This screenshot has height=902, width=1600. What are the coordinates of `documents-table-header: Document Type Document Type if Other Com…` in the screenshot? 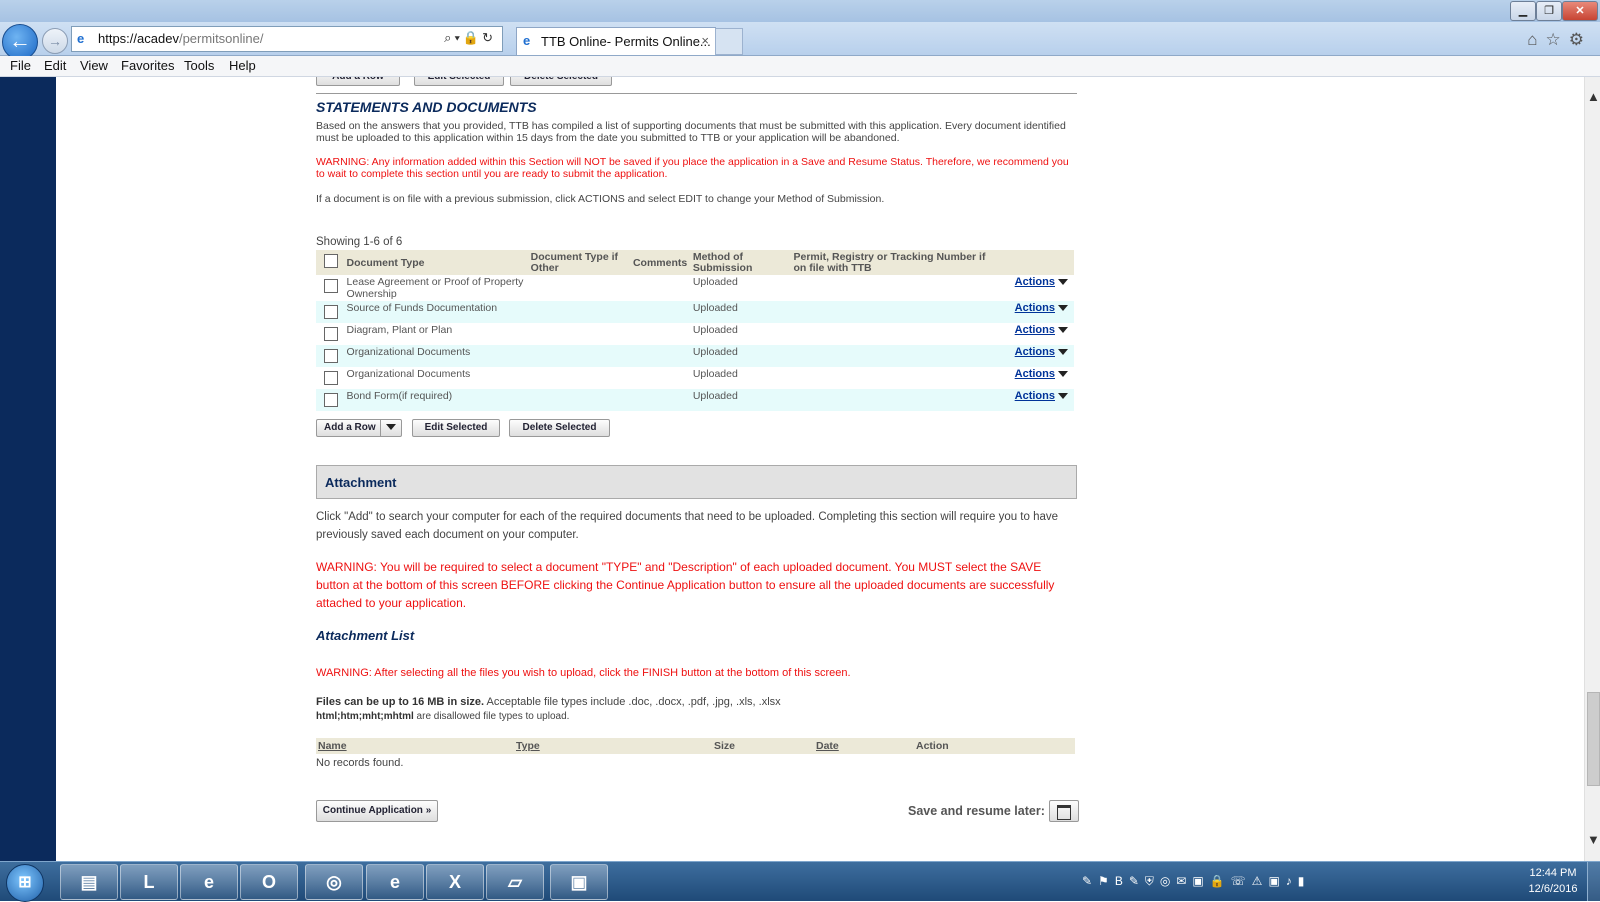 It's located at (695, 262).